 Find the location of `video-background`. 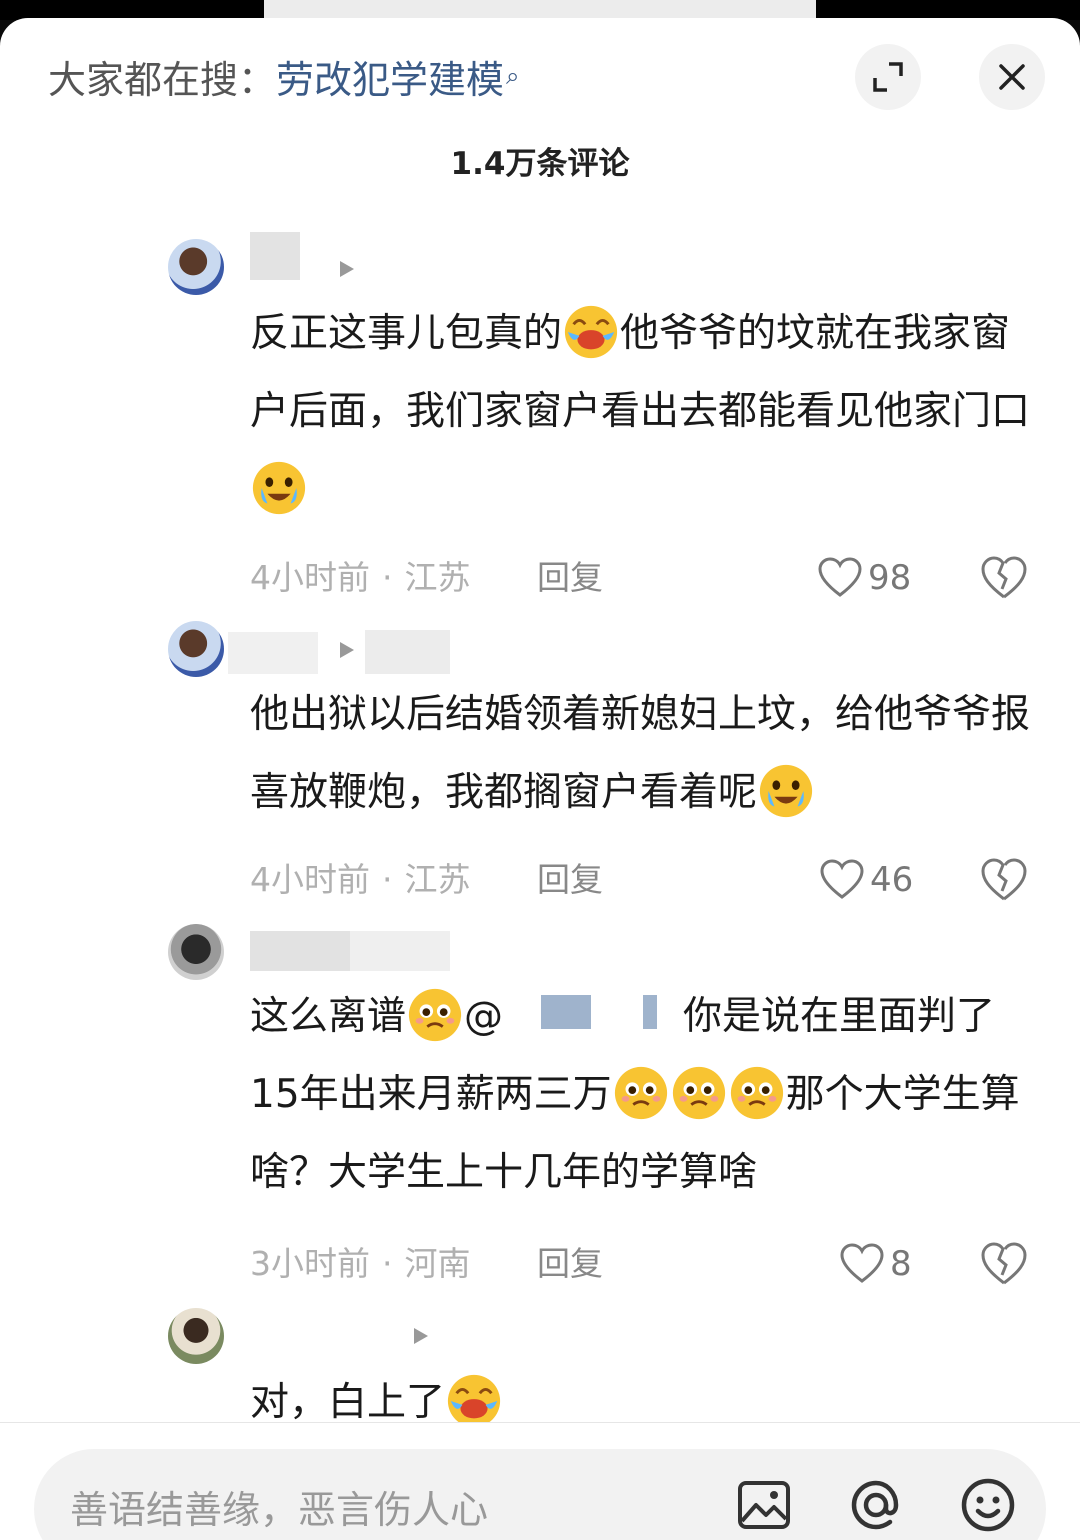

video-background is located at coordinates (540, 10).